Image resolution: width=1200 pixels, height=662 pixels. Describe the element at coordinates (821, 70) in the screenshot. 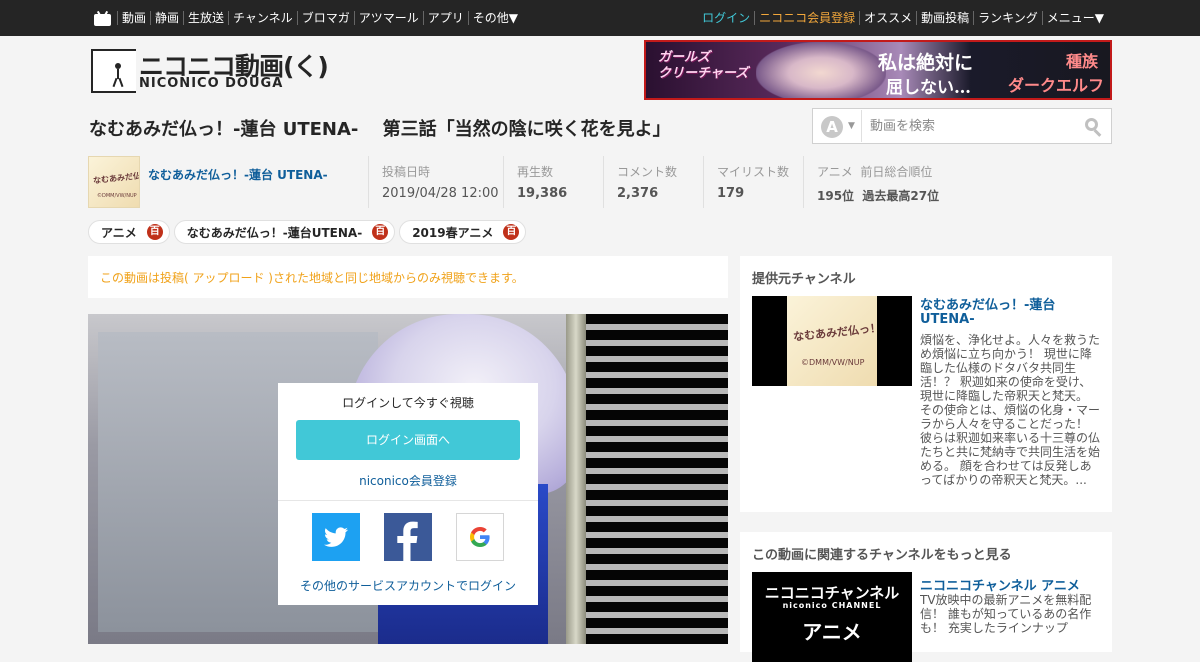

I see `ad-banner-character-image` at that location.